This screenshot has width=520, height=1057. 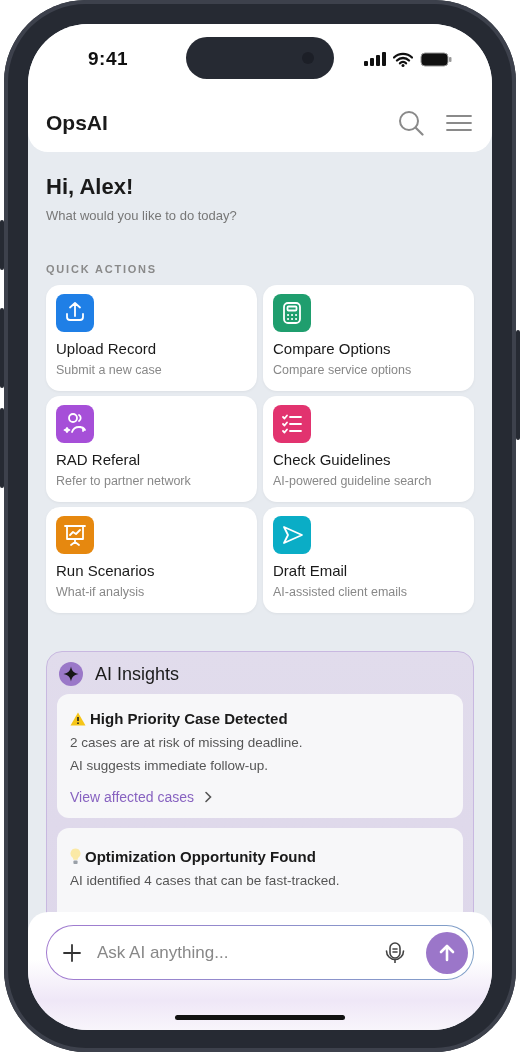 I want to click on arrow-up-icon, so click(x=447, y=952).